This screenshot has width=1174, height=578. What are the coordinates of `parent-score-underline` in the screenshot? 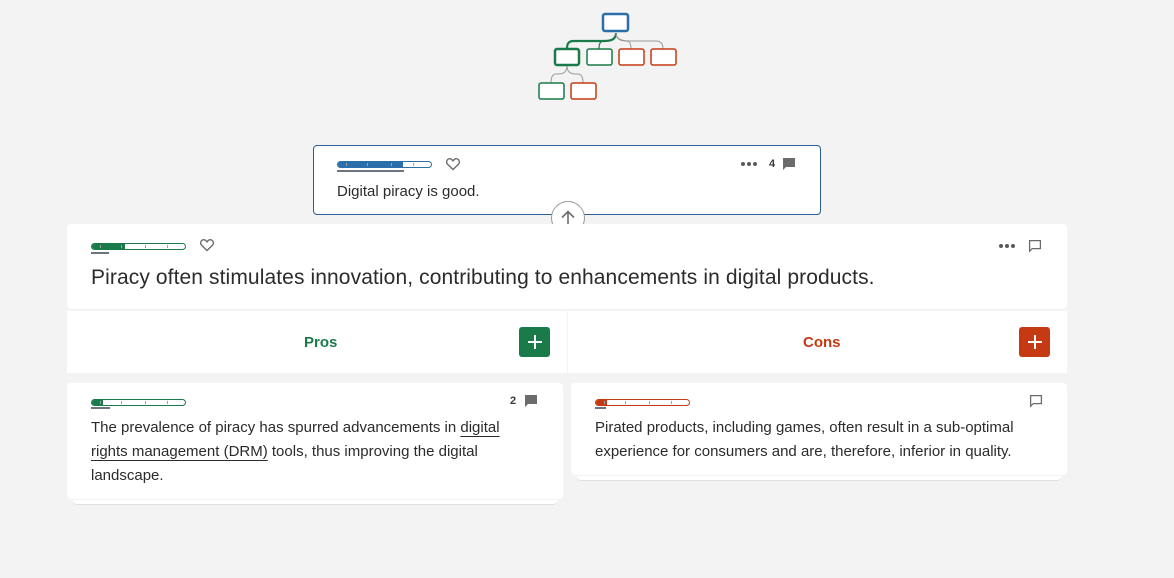 It's located at (370, 171).